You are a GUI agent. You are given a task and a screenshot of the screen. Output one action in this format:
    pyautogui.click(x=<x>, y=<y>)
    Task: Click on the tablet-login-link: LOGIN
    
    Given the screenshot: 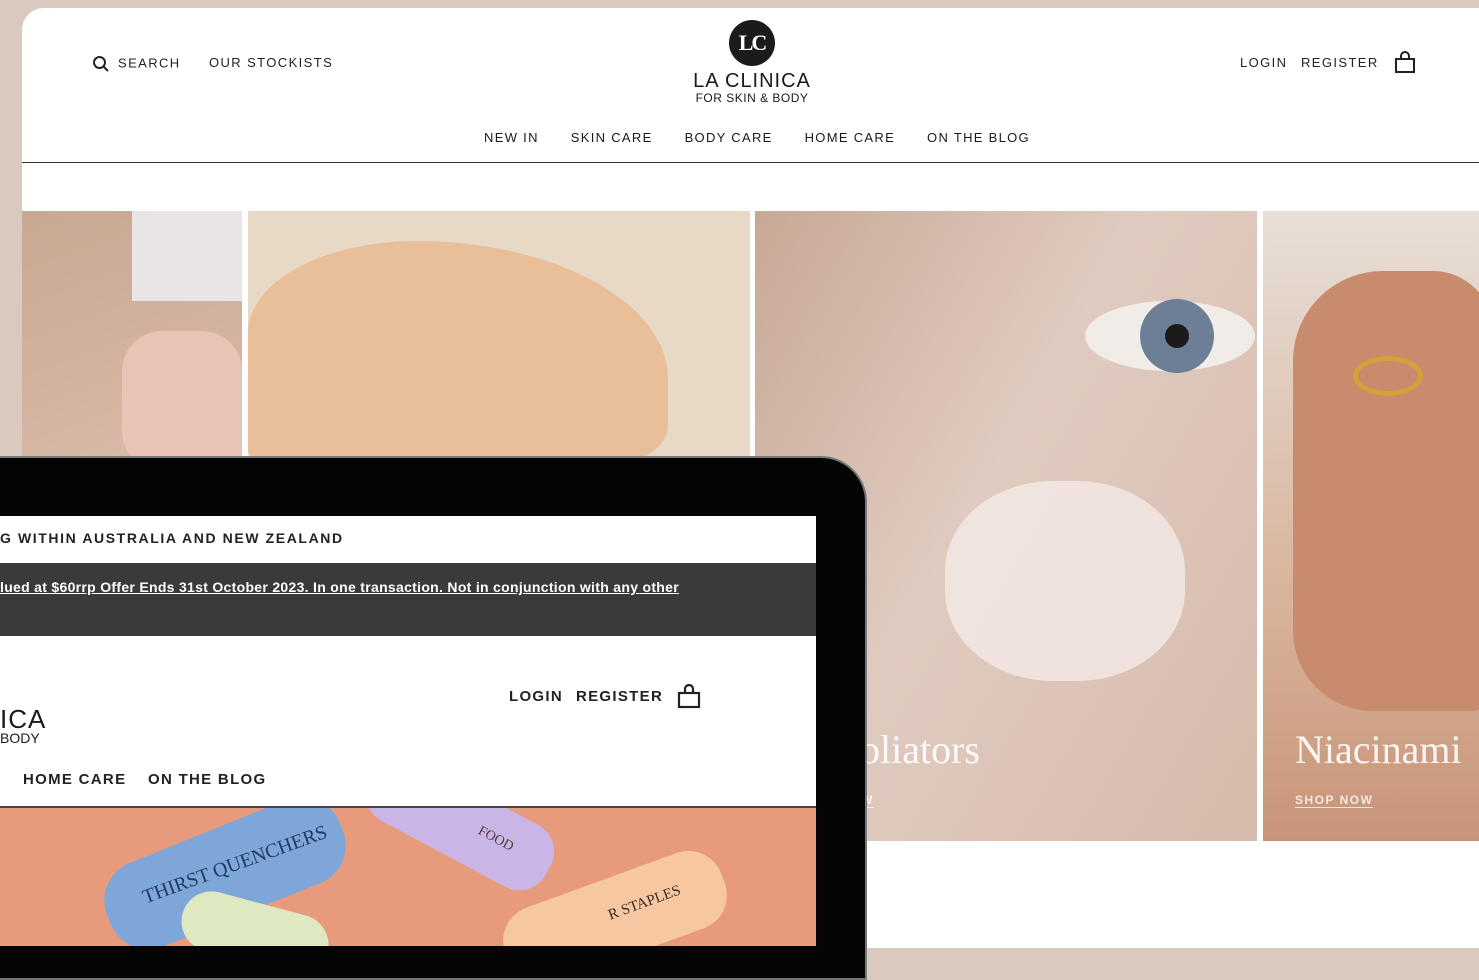 What is the action you would take?
    pyautogui.click(x=536, y=696)
    